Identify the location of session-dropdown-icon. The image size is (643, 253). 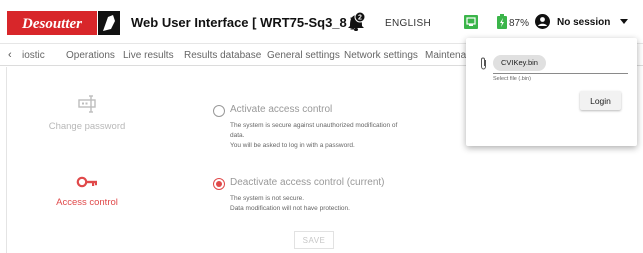
(624, 22).